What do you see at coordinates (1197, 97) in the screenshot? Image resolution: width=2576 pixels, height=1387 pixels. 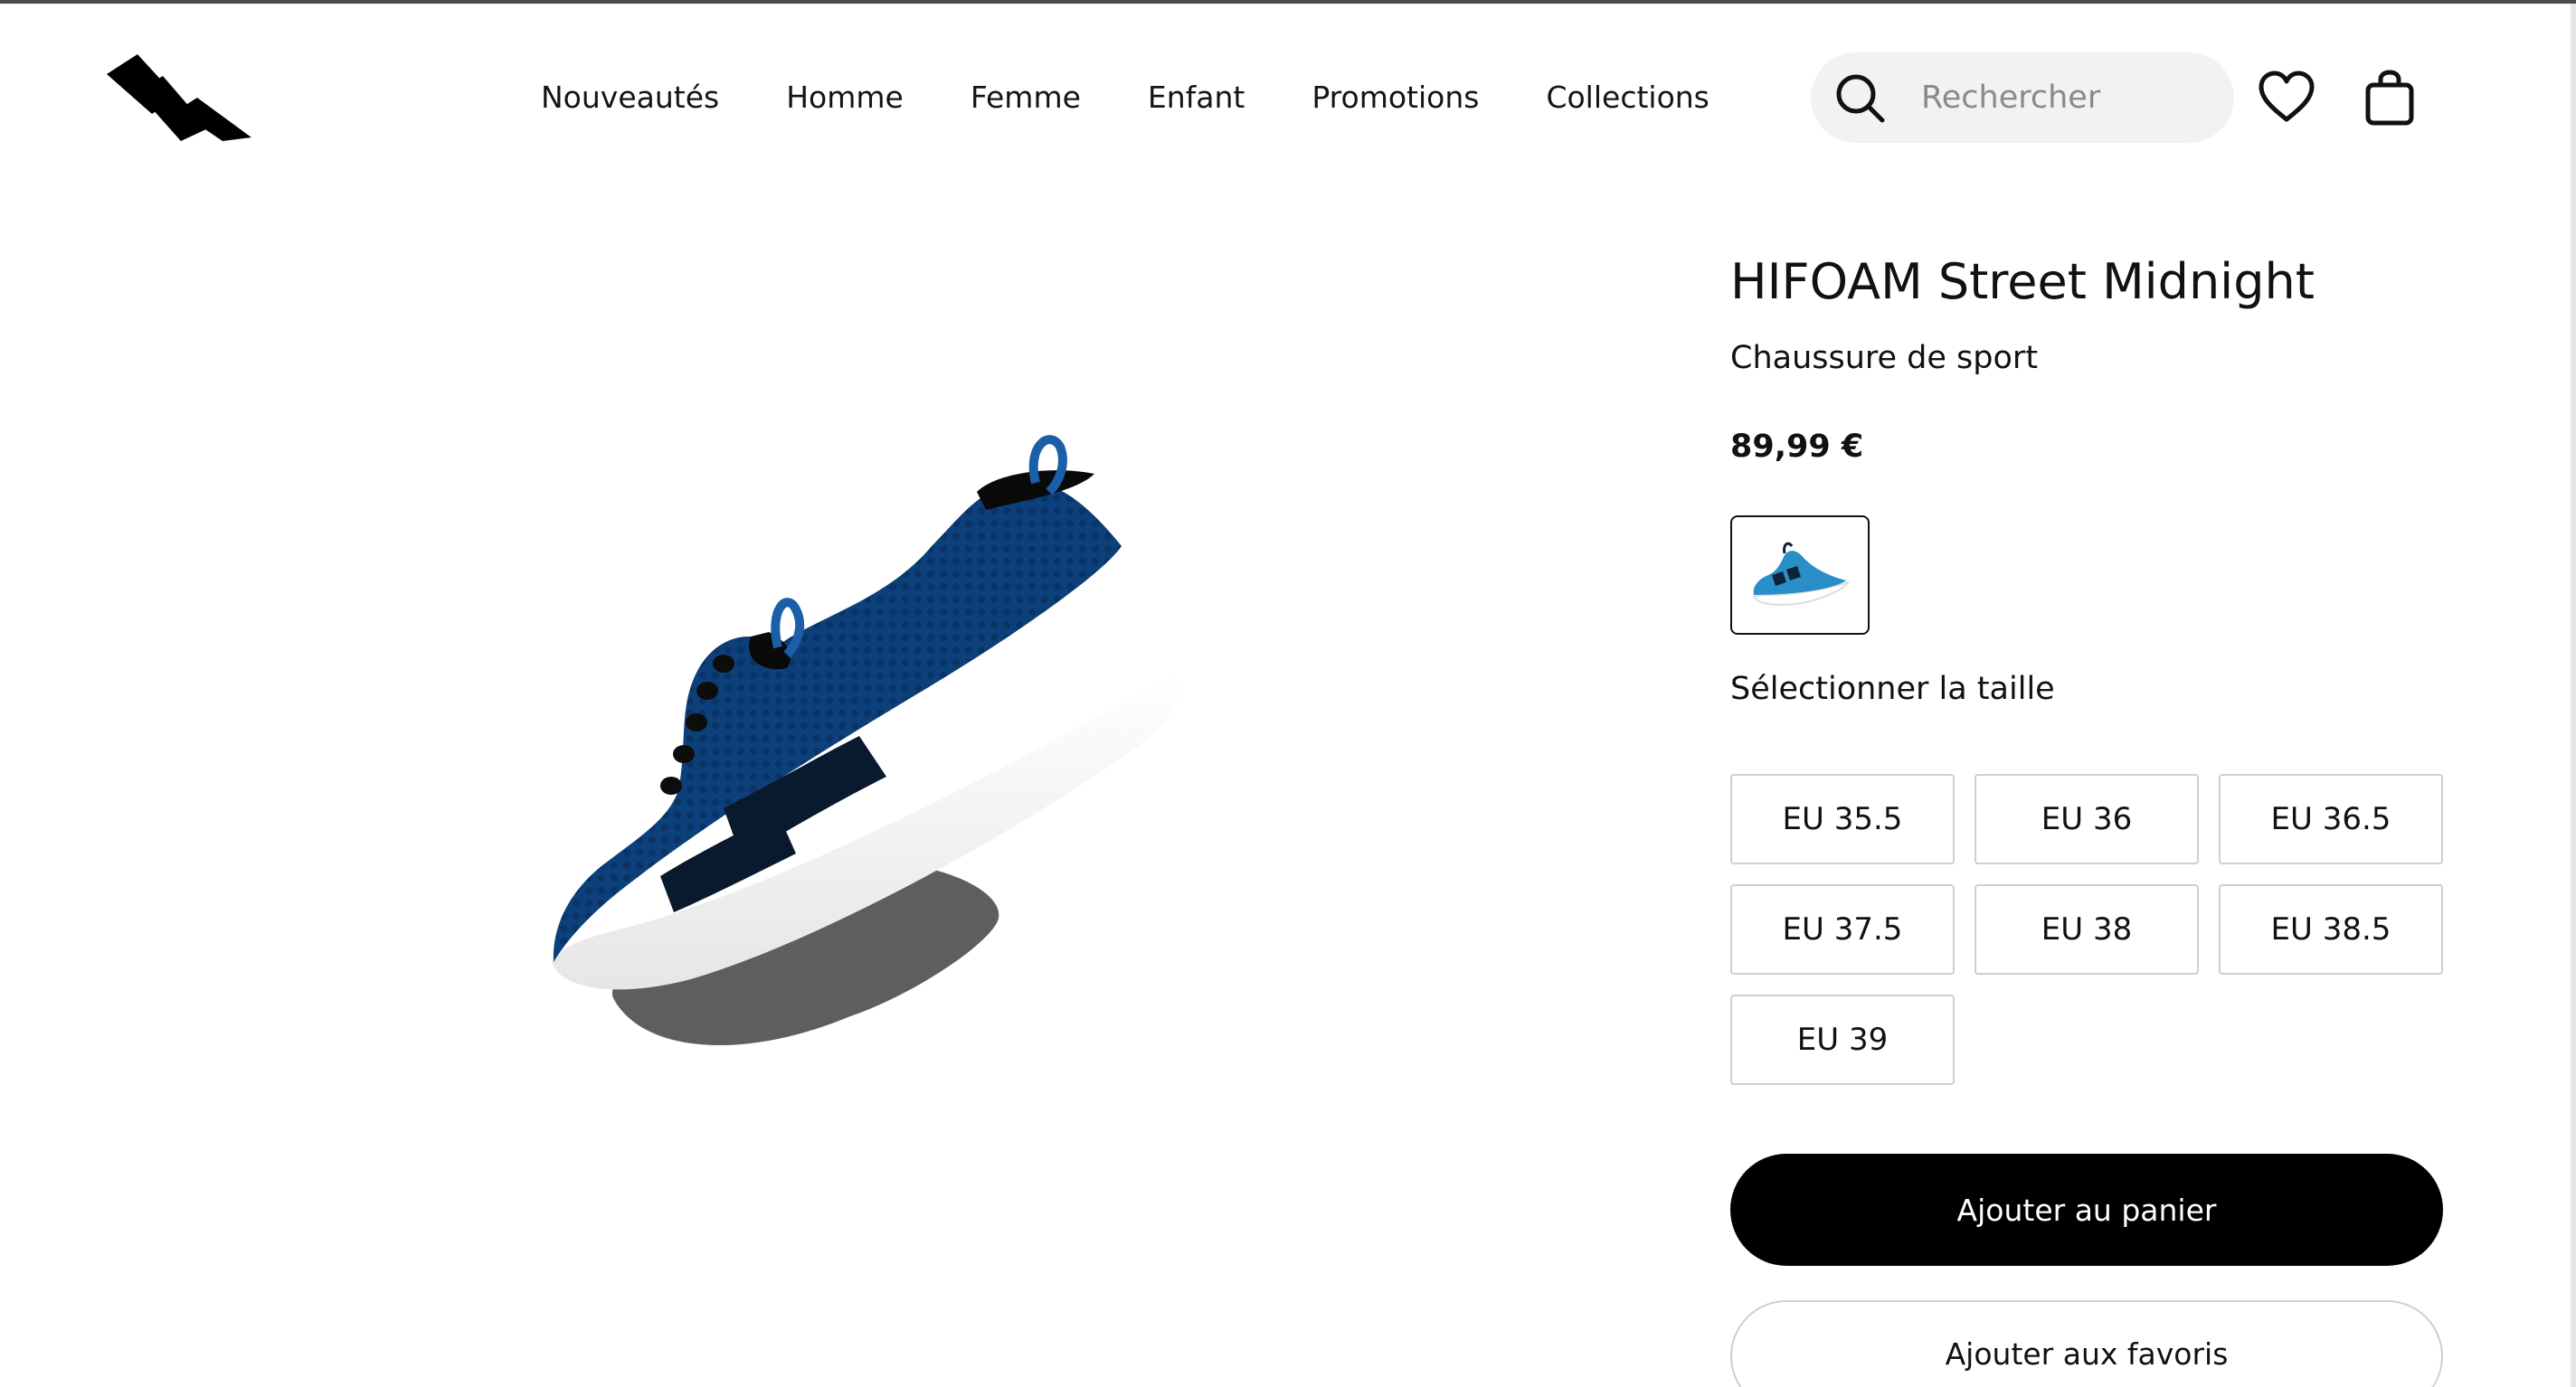 I see `nav-item-enfant: Enfant` at bounding box center [1197, 97].